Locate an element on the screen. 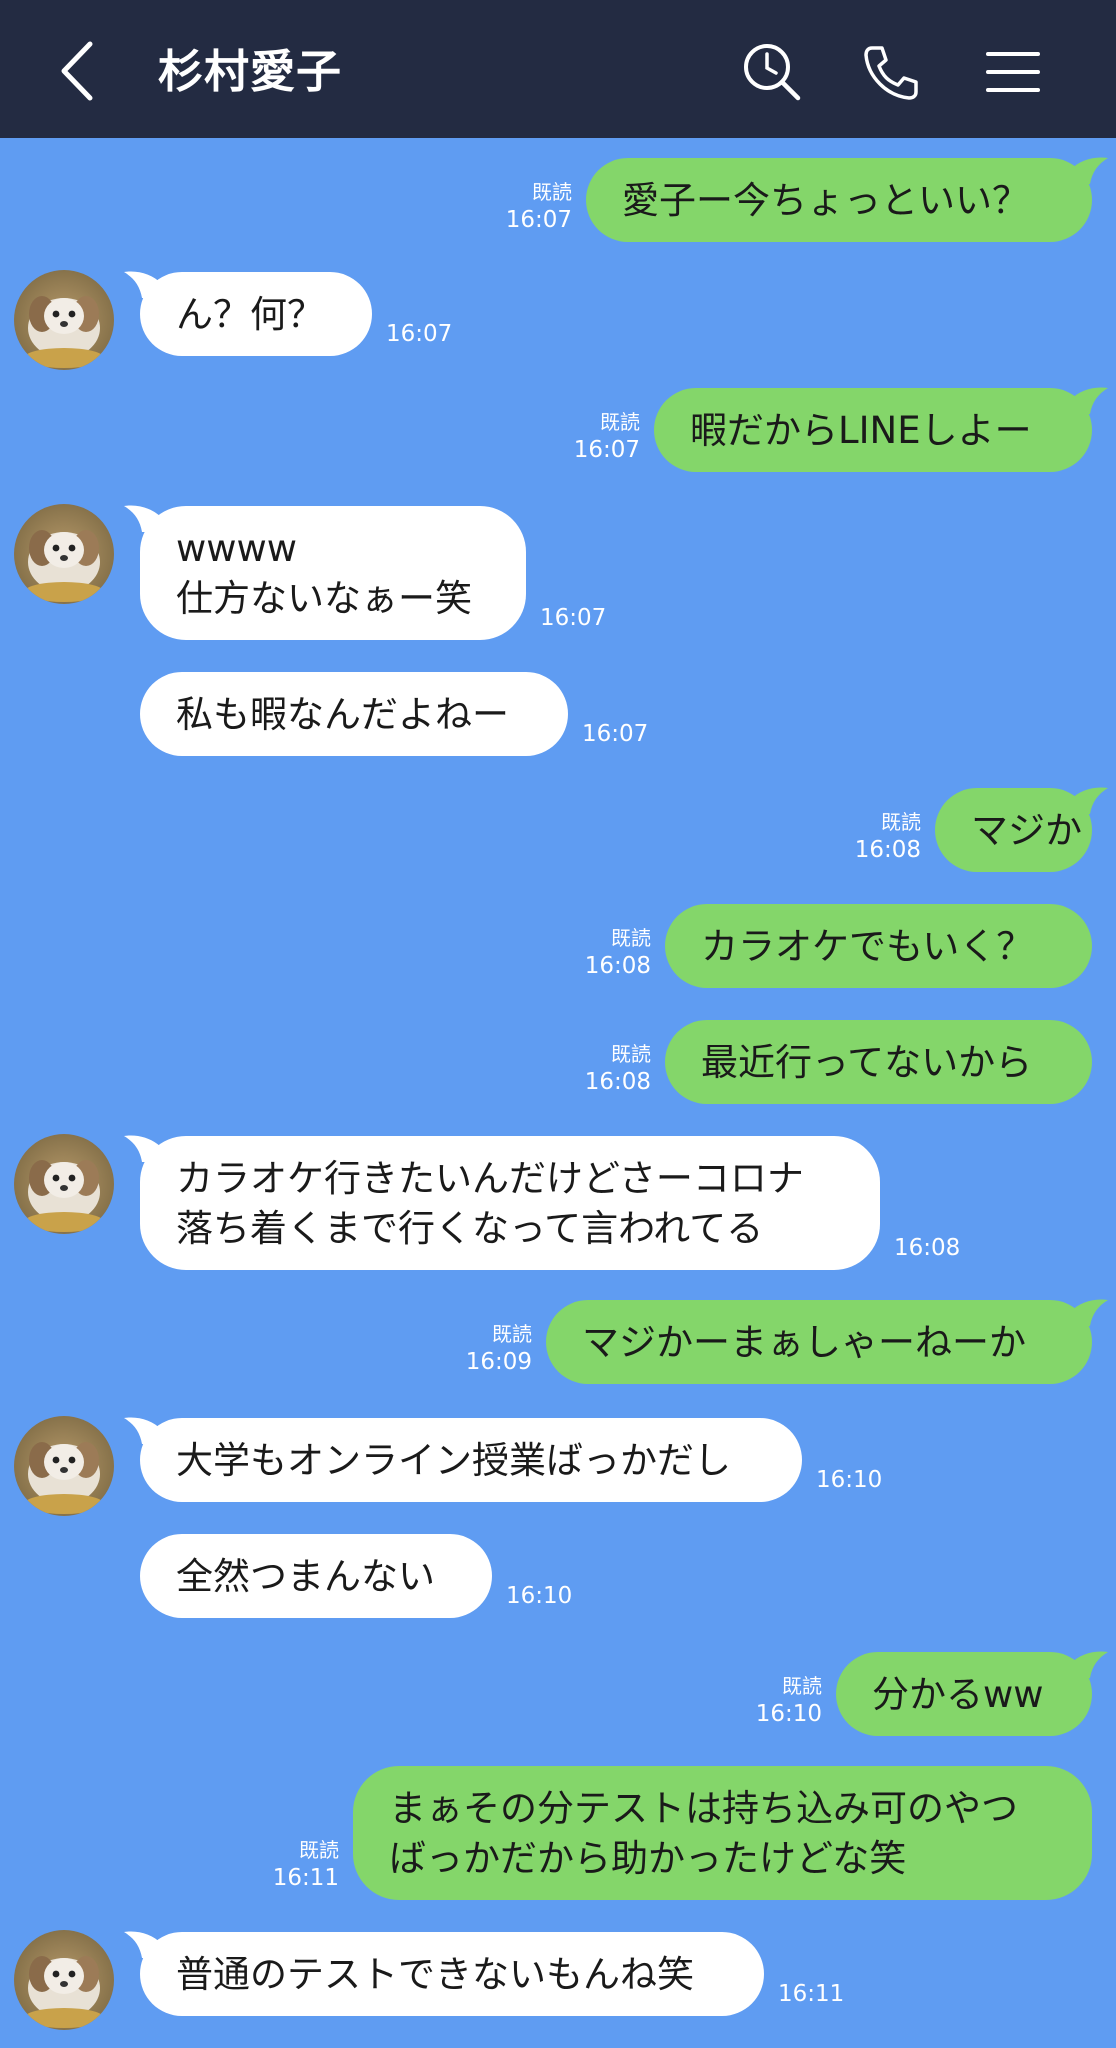  message-text: 落ち着くまで行くなって言われてる is located at coordinates (470, 1228).